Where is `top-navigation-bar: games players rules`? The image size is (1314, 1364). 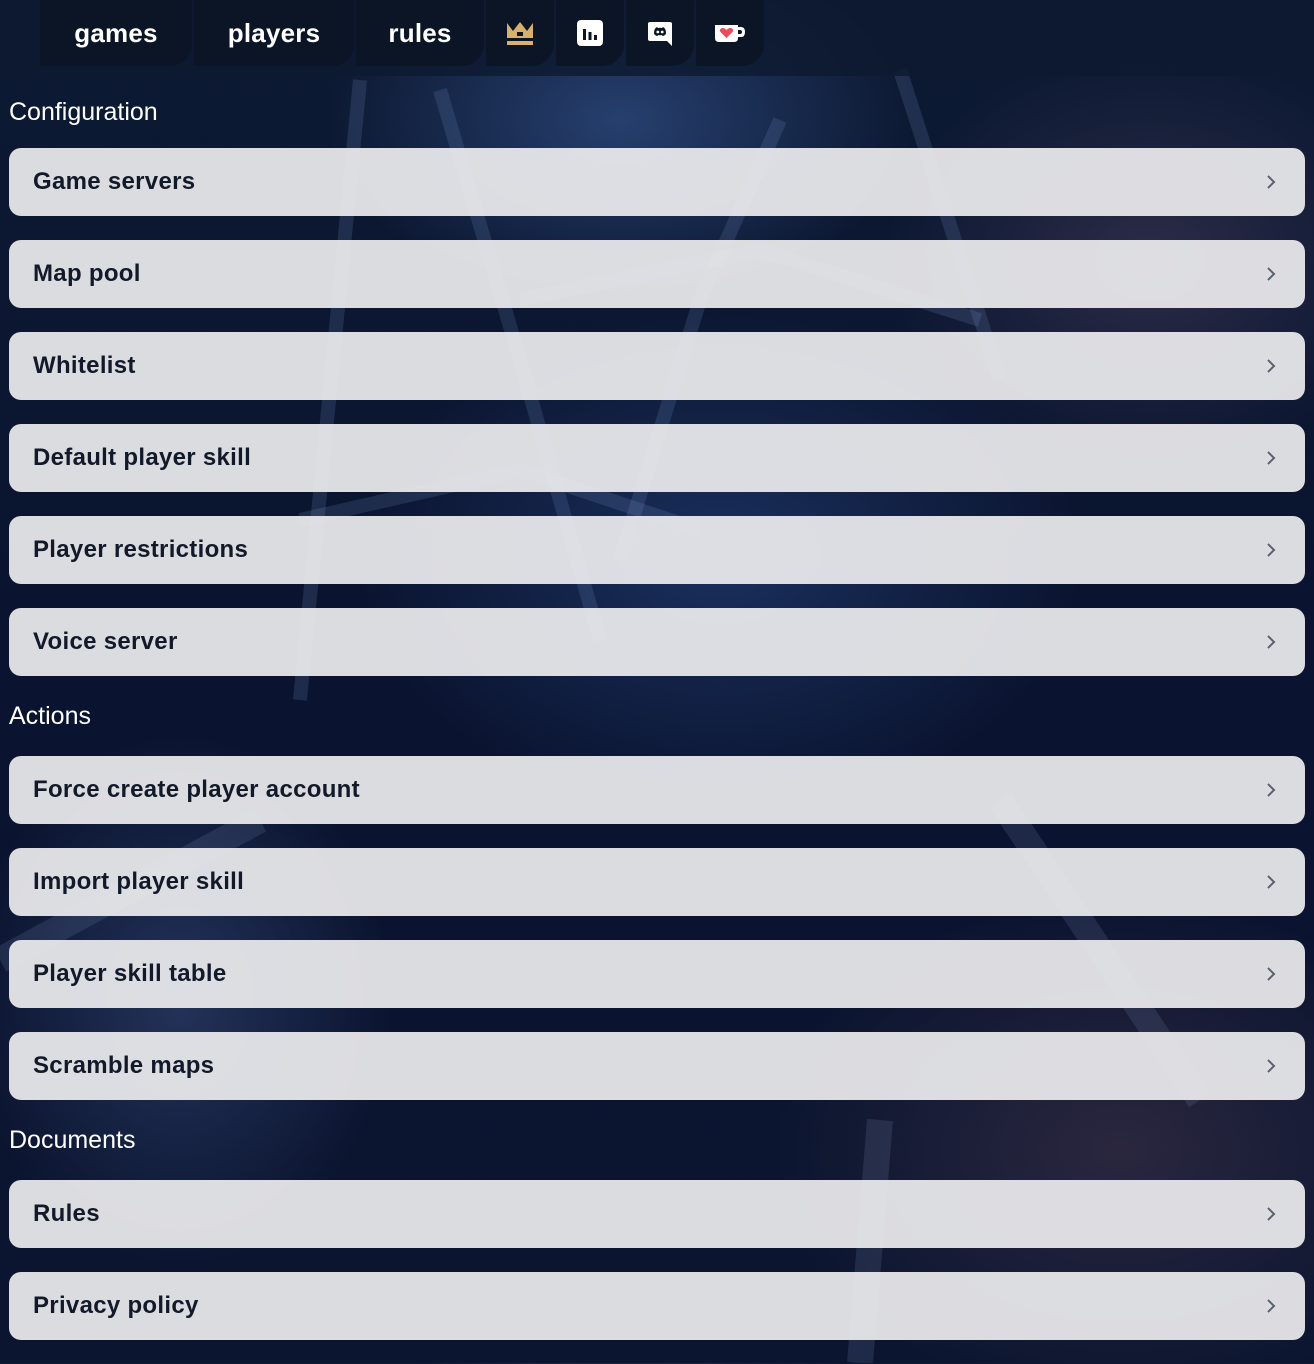
top-navigation-bar: games players rules is located at coordinates (657, 38).